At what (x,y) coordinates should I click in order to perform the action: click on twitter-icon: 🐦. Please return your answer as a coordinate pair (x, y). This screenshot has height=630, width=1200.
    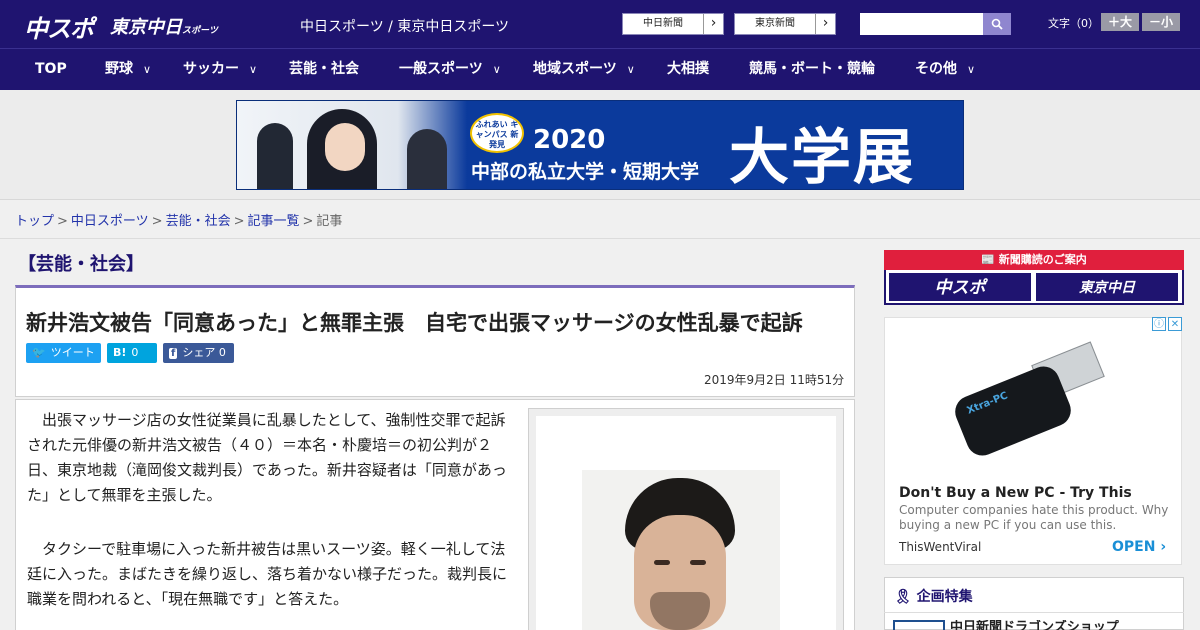
    Looking at the image, I should click on (39, 352).